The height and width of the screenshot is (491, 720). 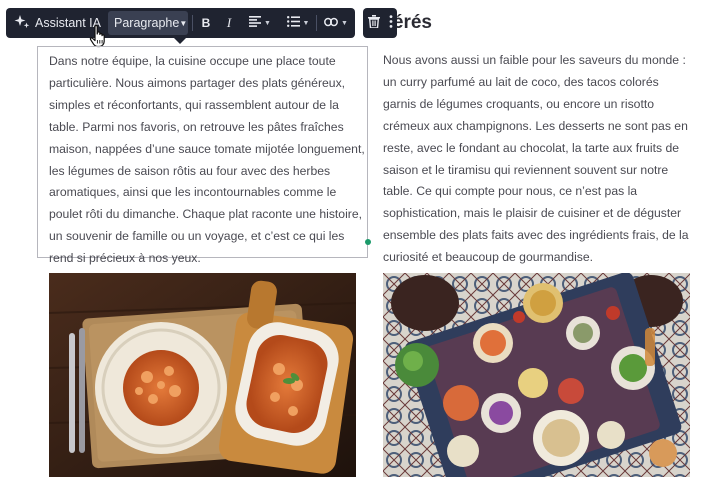 I want to click on delete-button, so click(x=374, y=23).